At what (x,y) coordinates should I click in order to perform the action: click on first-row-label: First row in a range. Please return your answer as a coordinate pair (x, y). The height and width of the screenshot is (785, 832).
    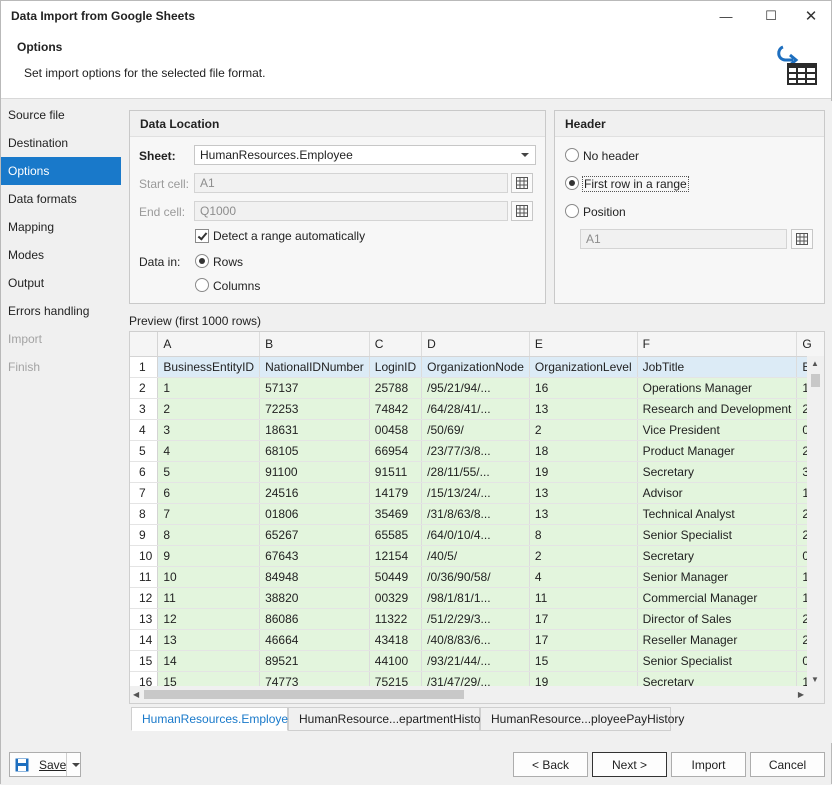
    Looking at the image, I should click on (635, 184).